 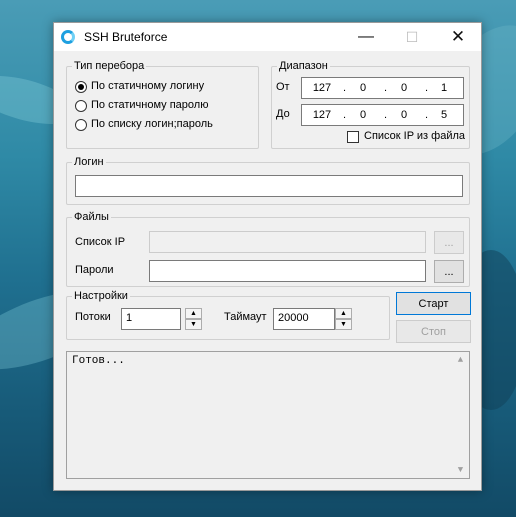 What do you see at coordinates (81, 125) in the screenshot?
I see `mode-radio-list` at bounding box center [81, 125].